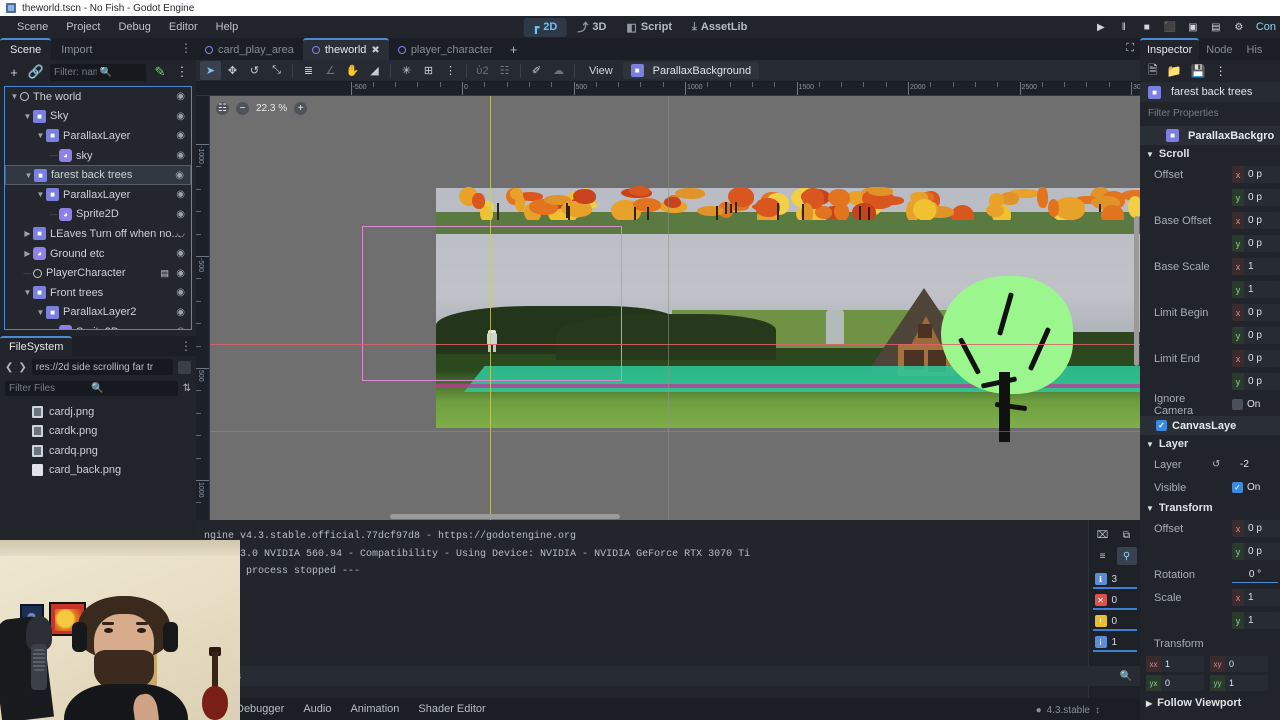  Describe the element at coordinates (1126, 556) in the screenshot. I see `filter-button: ⚲` at that location.